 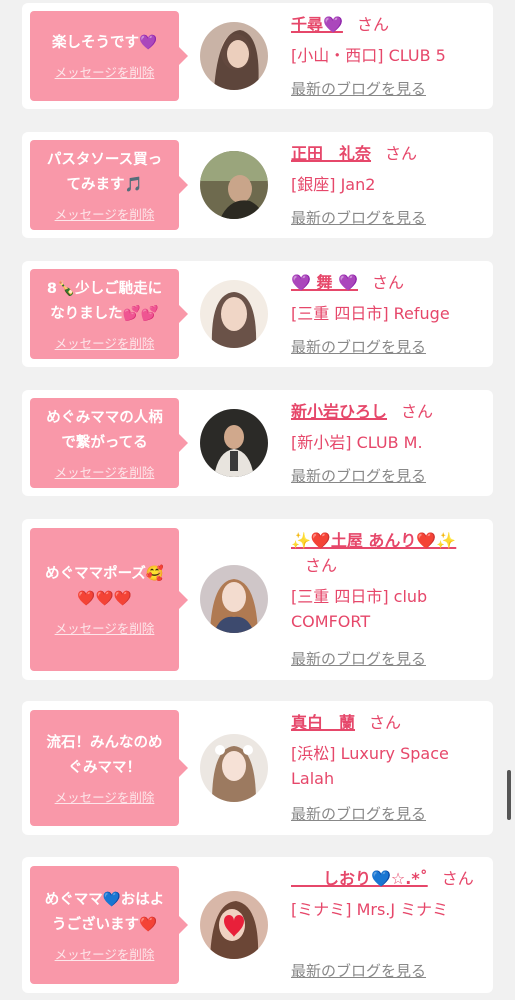 I want to click on shop-label: [ミナミ] Mrs.J ミナミ, so click(x=370, y=909).